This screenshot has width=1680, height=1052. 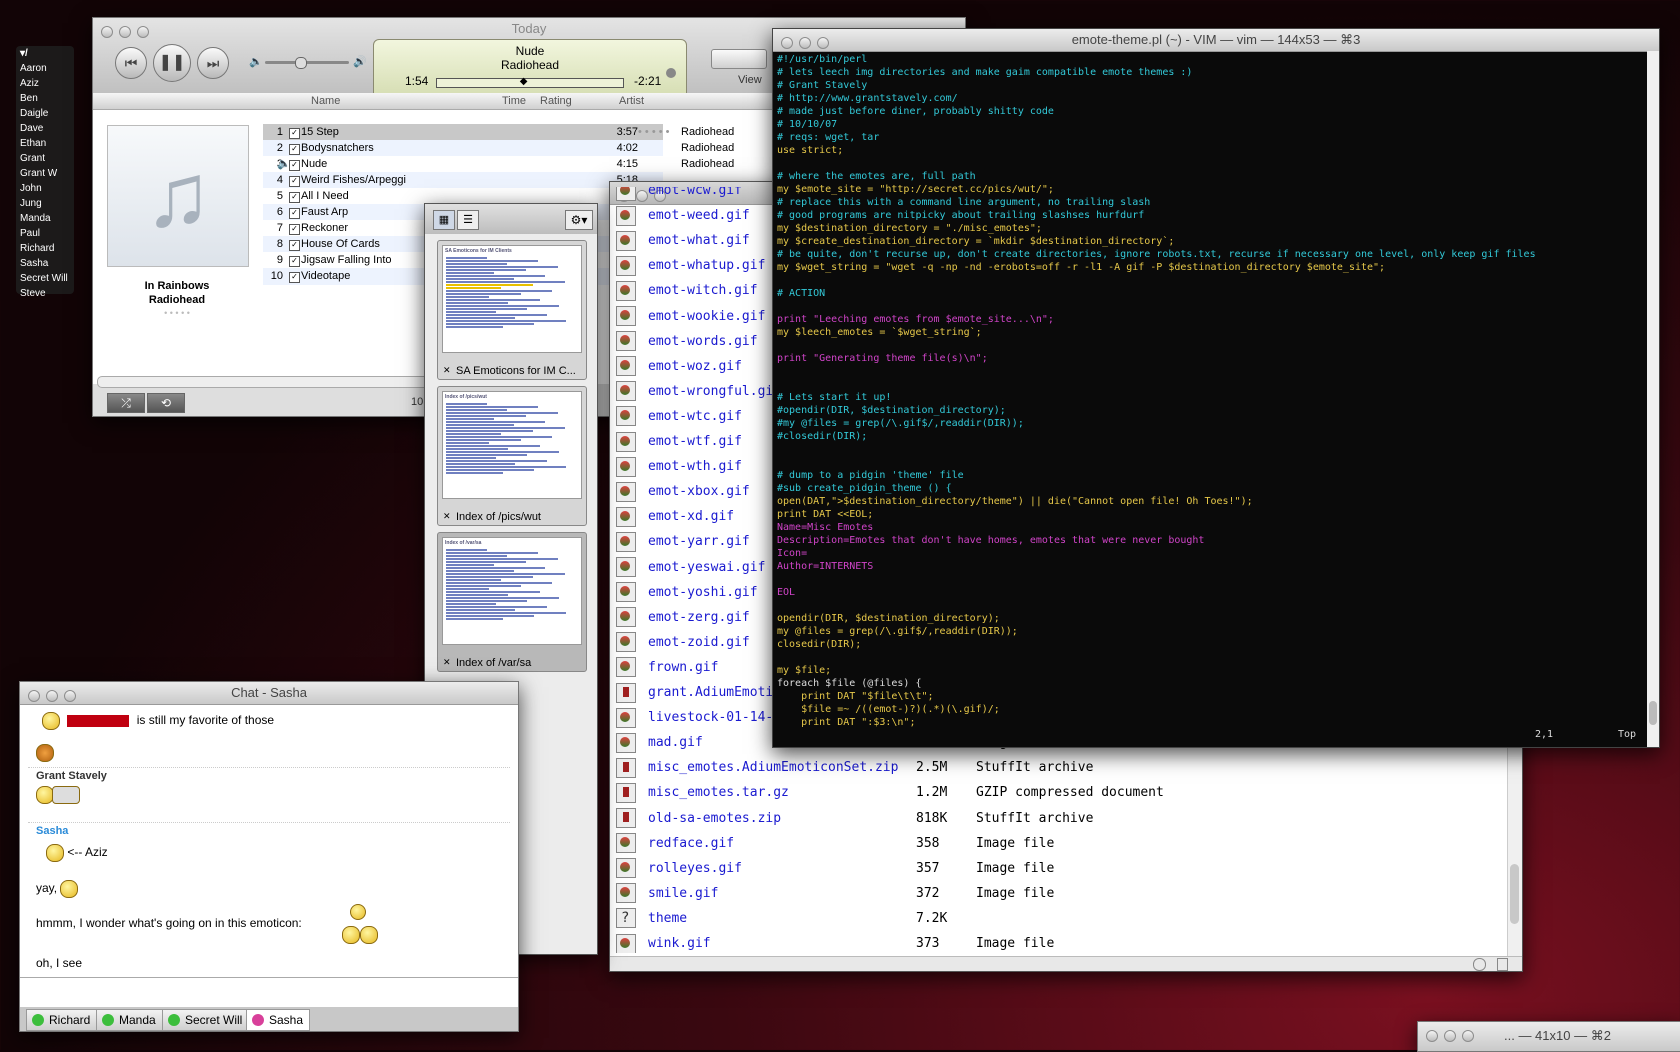 What do you see at coordinates (695, 466) in the screenshot?
I see `file-link: emot-wth.gif` at bounding box center [695, 466].